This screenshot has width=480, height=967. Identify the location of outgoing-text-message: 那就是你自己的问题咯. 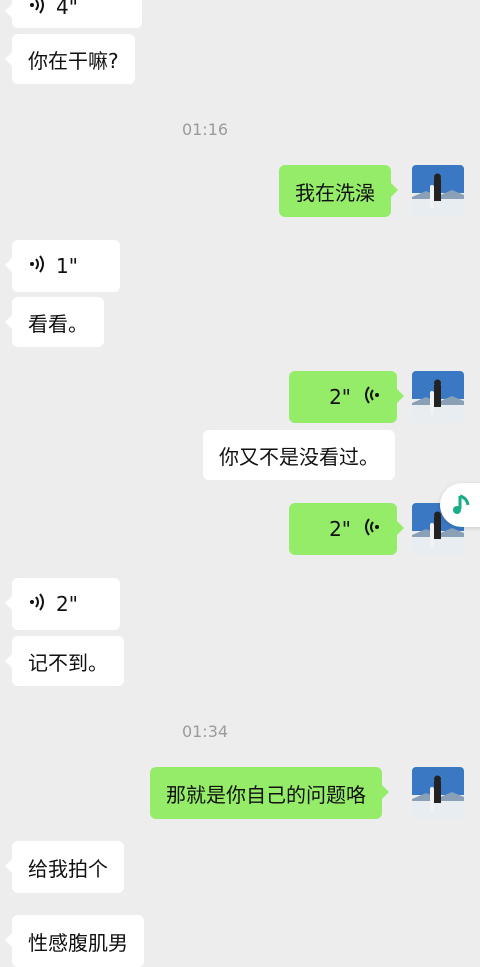
(269, 793).